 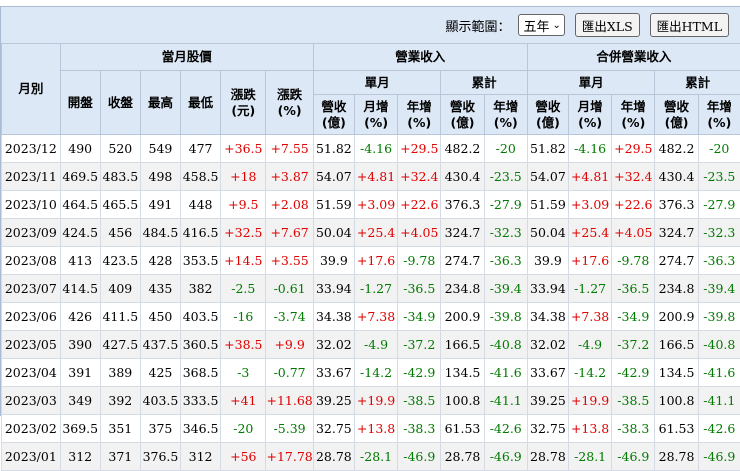 I want to click on export-xls-button: 匯出XLS, so click(x=607, y=25).